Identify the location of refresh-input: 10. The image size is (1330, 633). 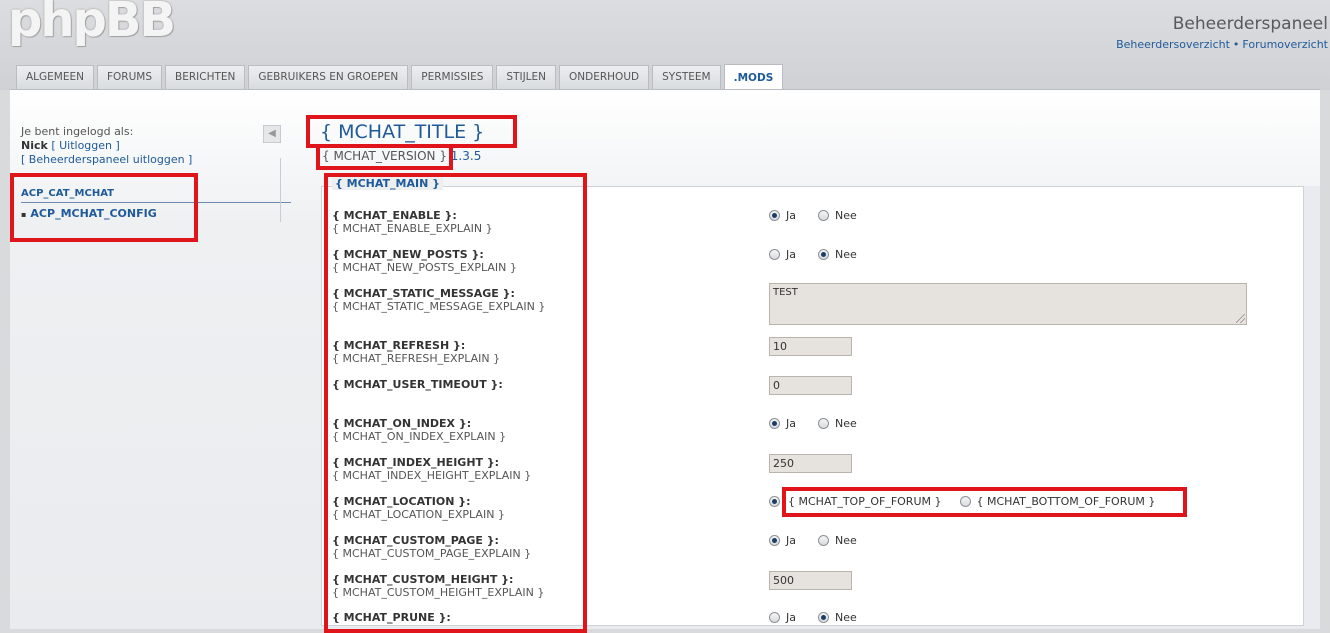
(810, 346).